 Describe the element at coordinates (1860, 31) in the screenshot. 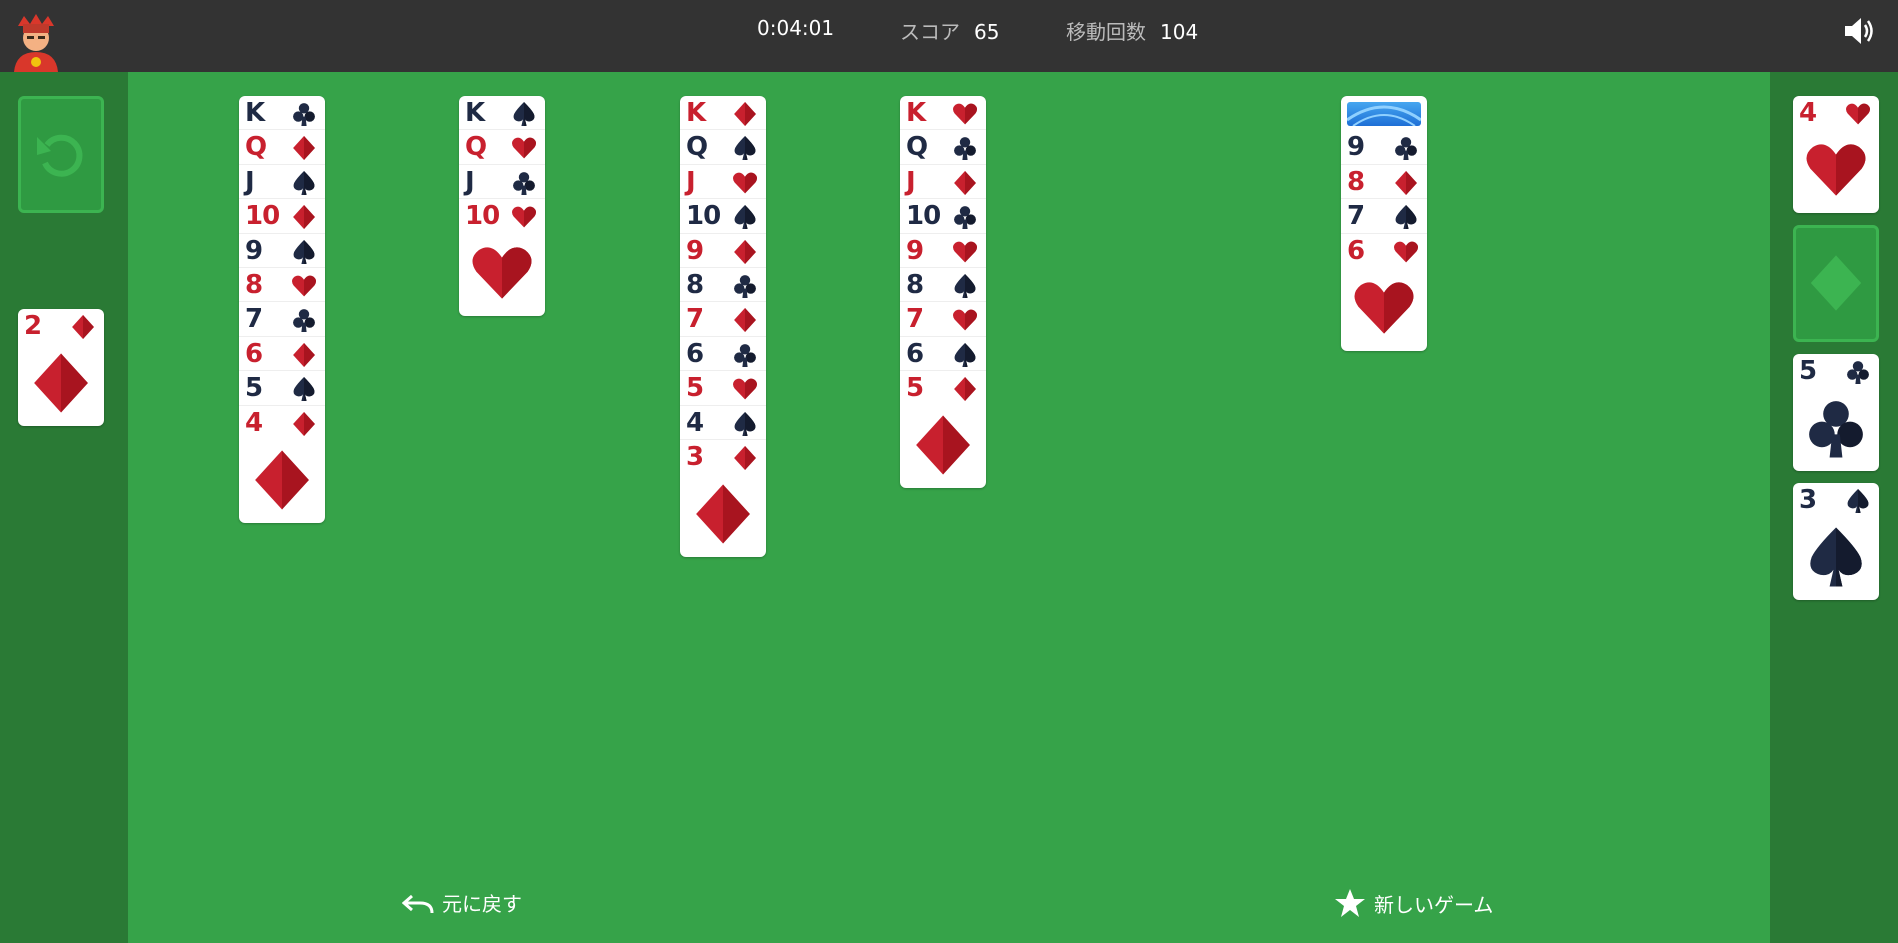

I see `speaker-icon` at that location.